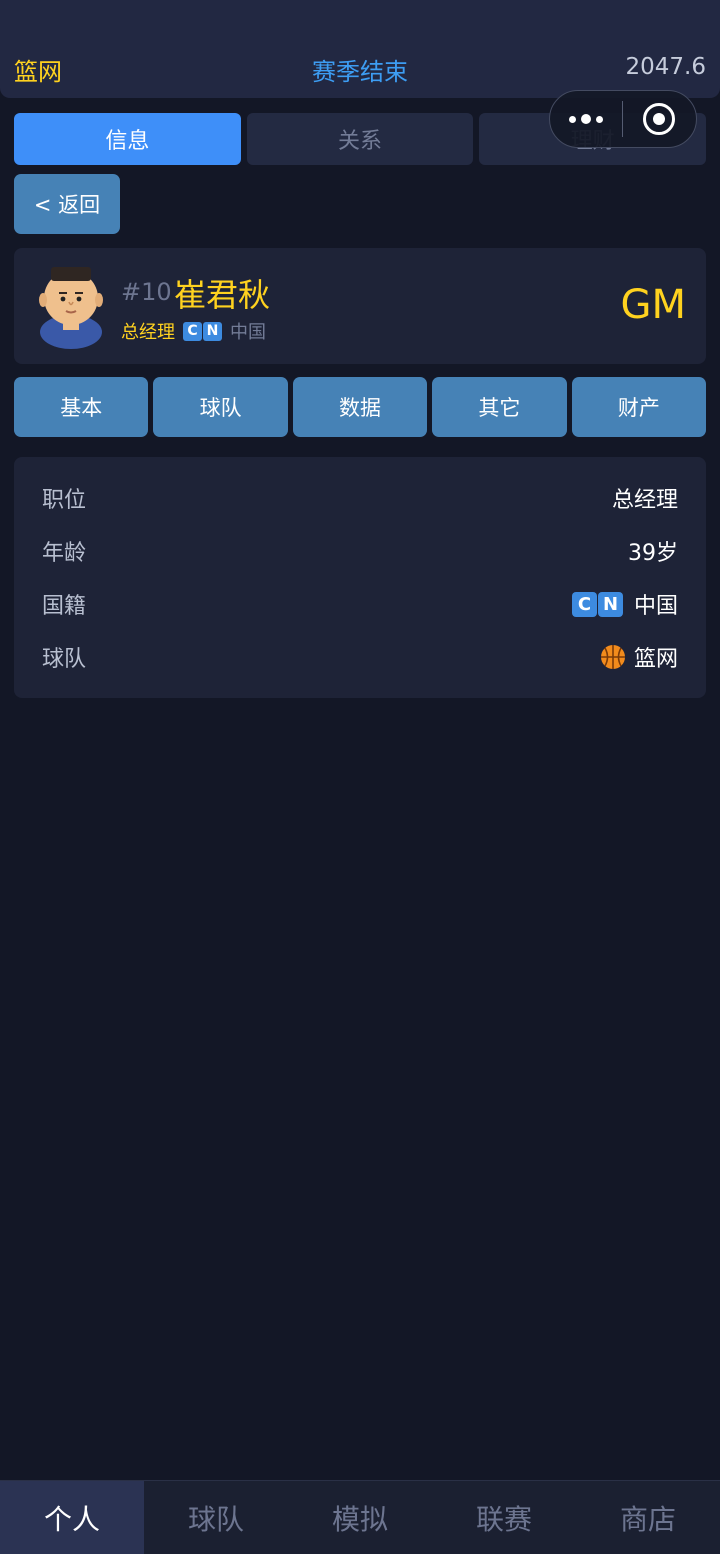  Describe the element at coordinates (216, 1517) in the screenshot. I see `nav-team: 球队` at that location.